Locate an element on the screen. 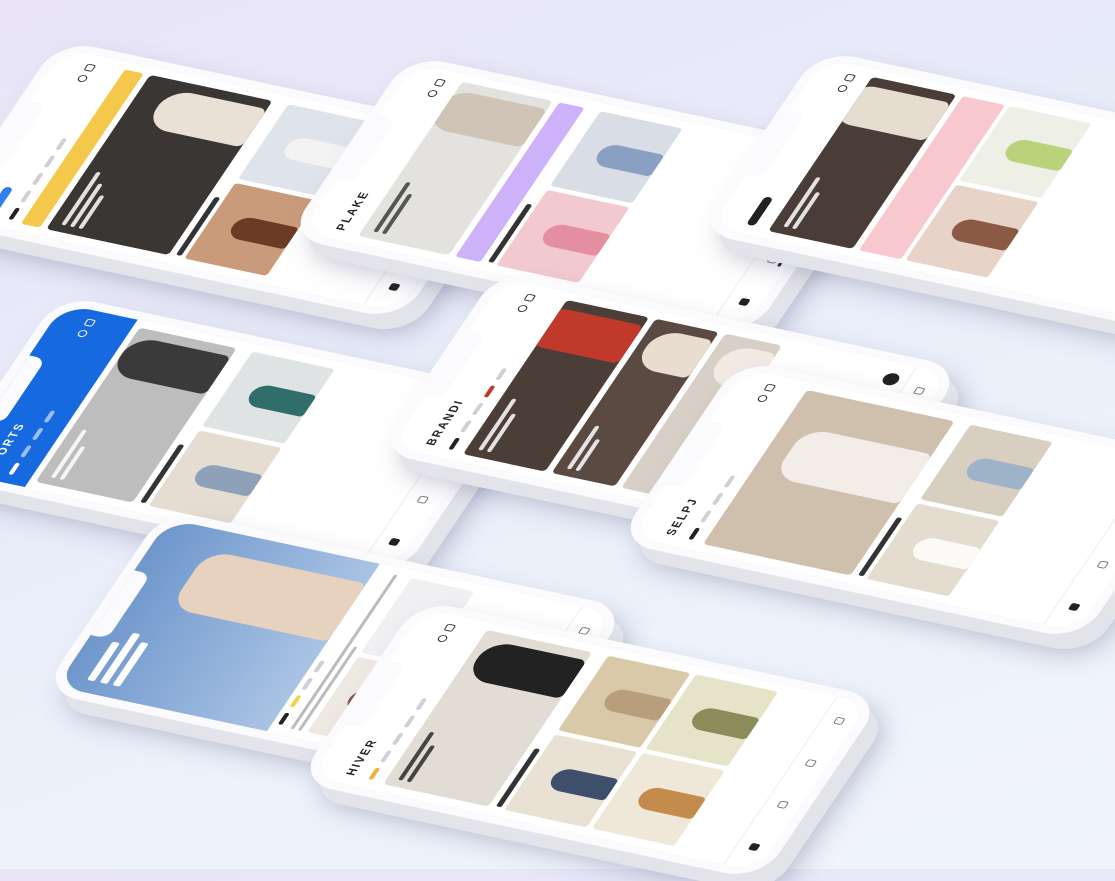  heart-icon is located at coordinates (811, 763).